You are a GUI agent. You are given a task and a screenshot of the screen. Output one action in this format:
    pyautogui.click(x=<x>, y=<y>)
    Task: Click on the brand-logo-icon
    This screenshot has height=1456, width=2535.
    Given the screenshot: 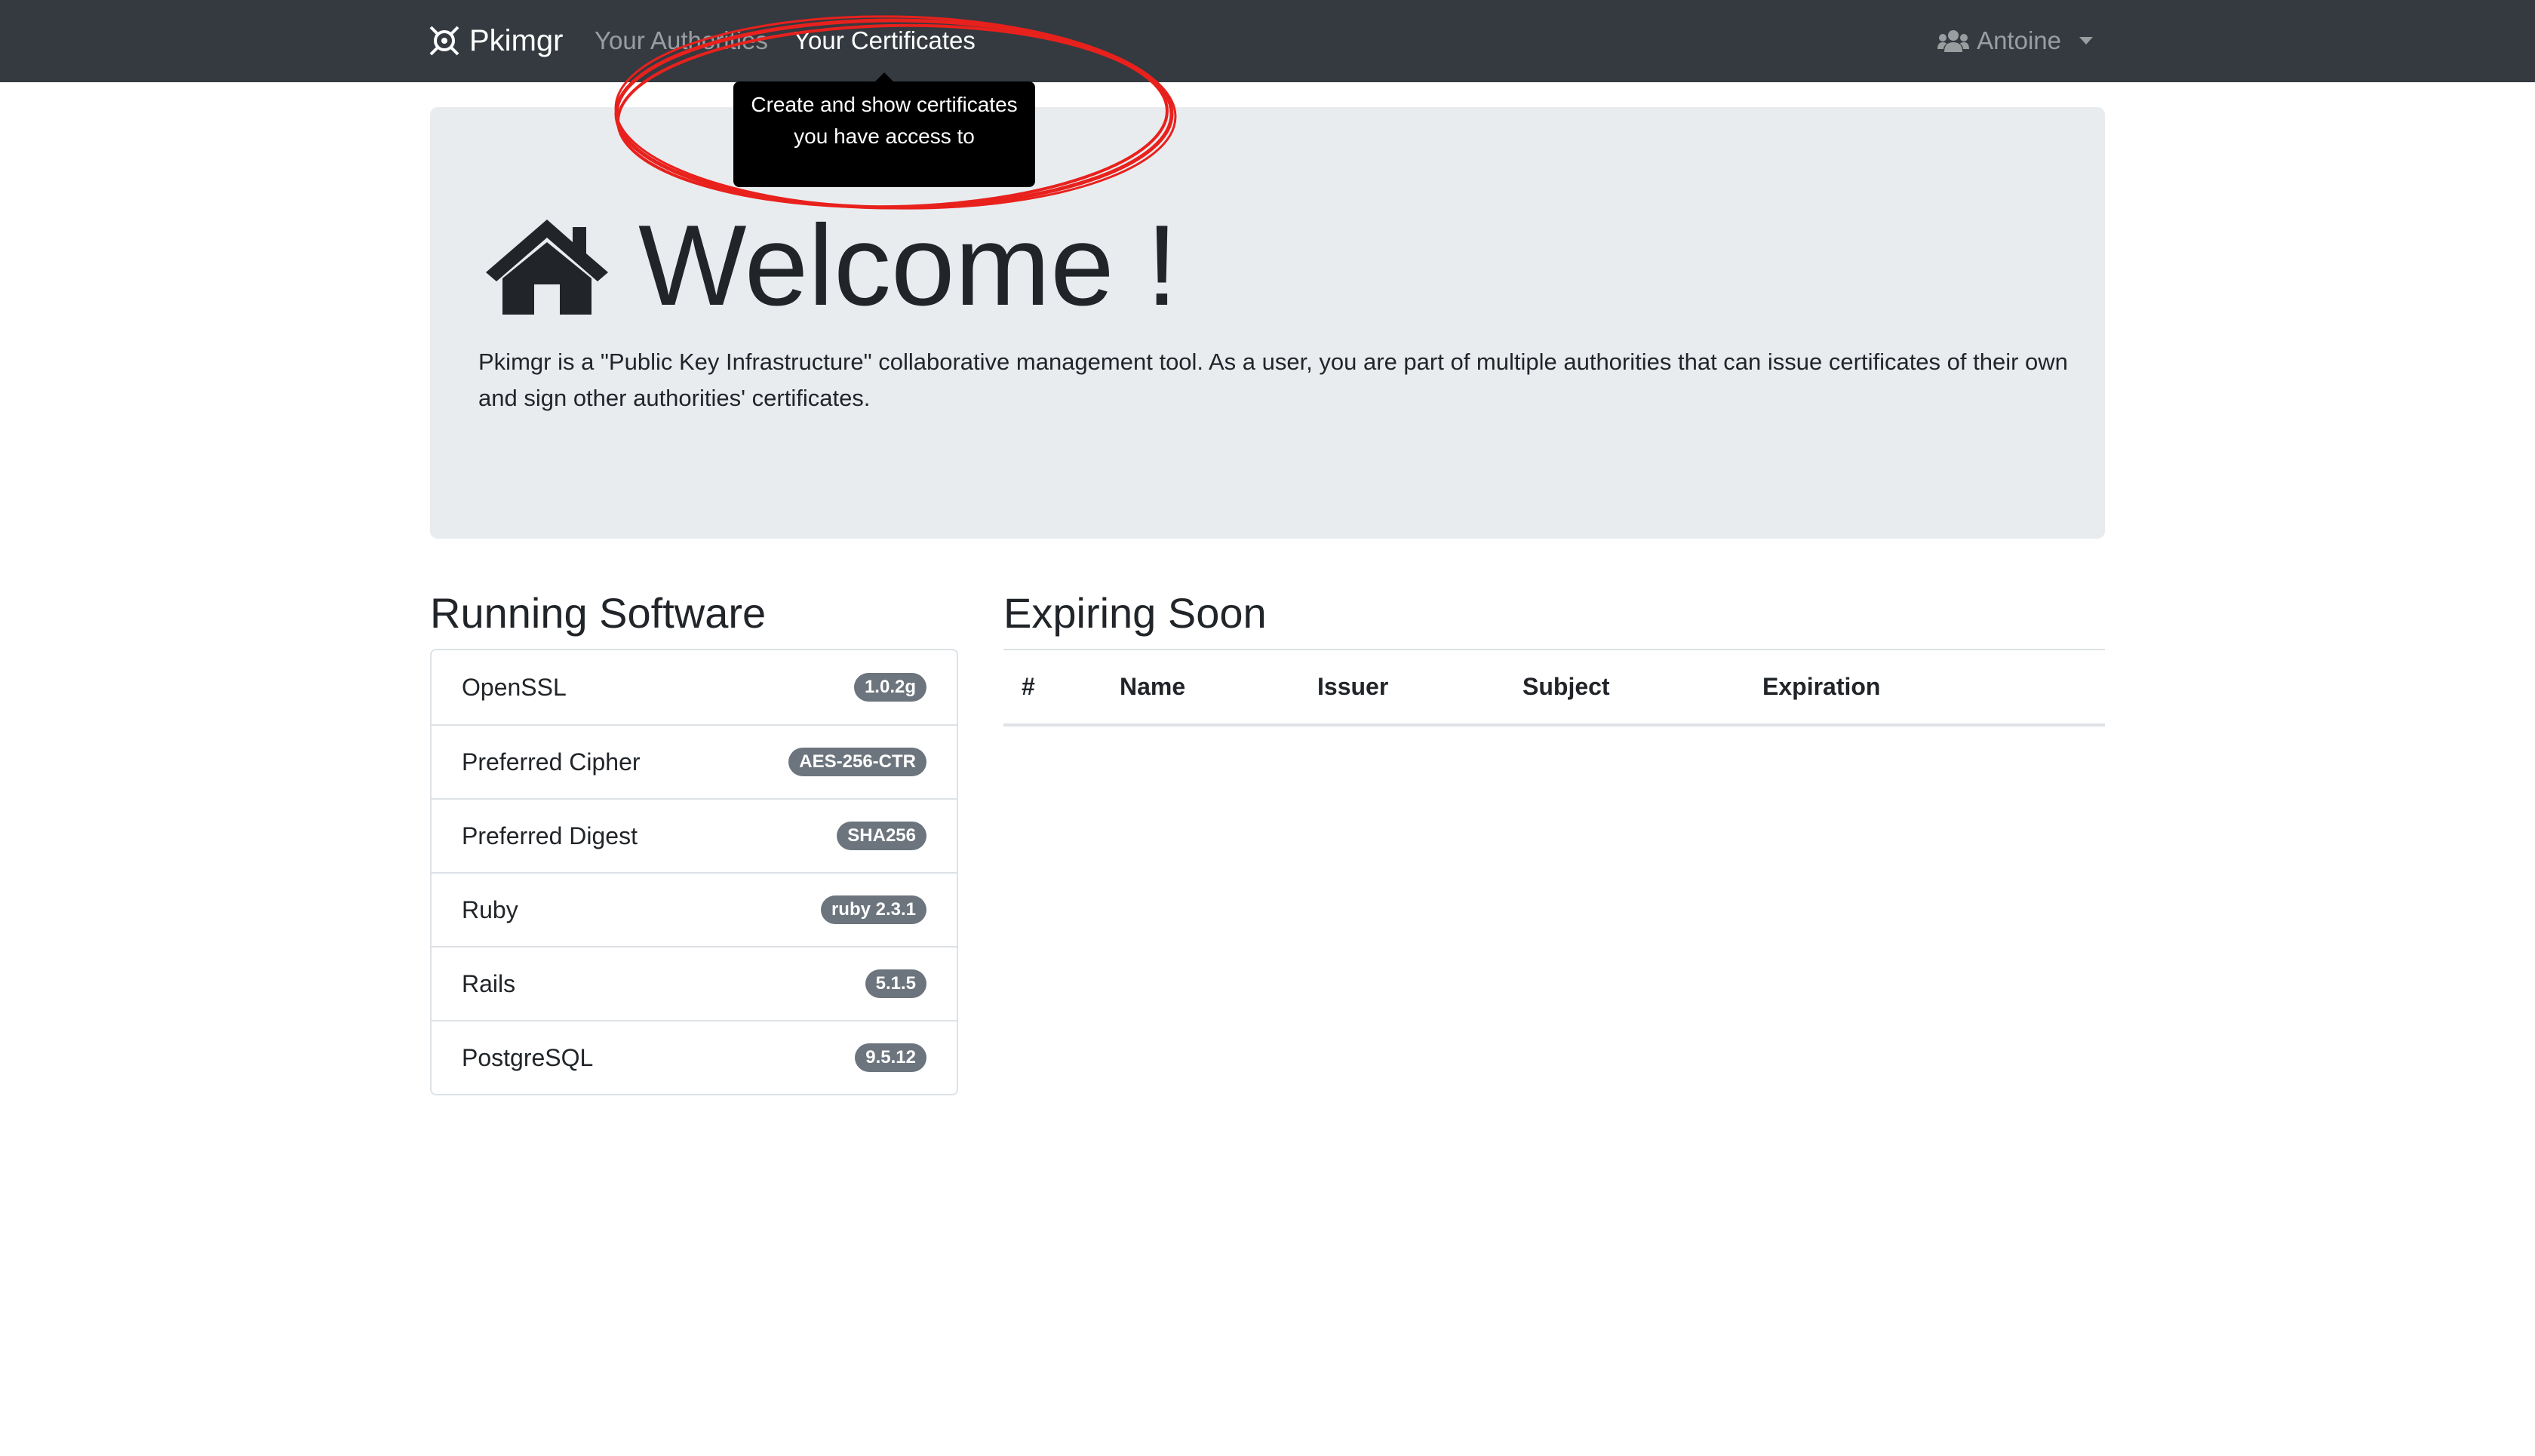 What is the action you would take?
    pyautogui.click(x=444, y=41)
    